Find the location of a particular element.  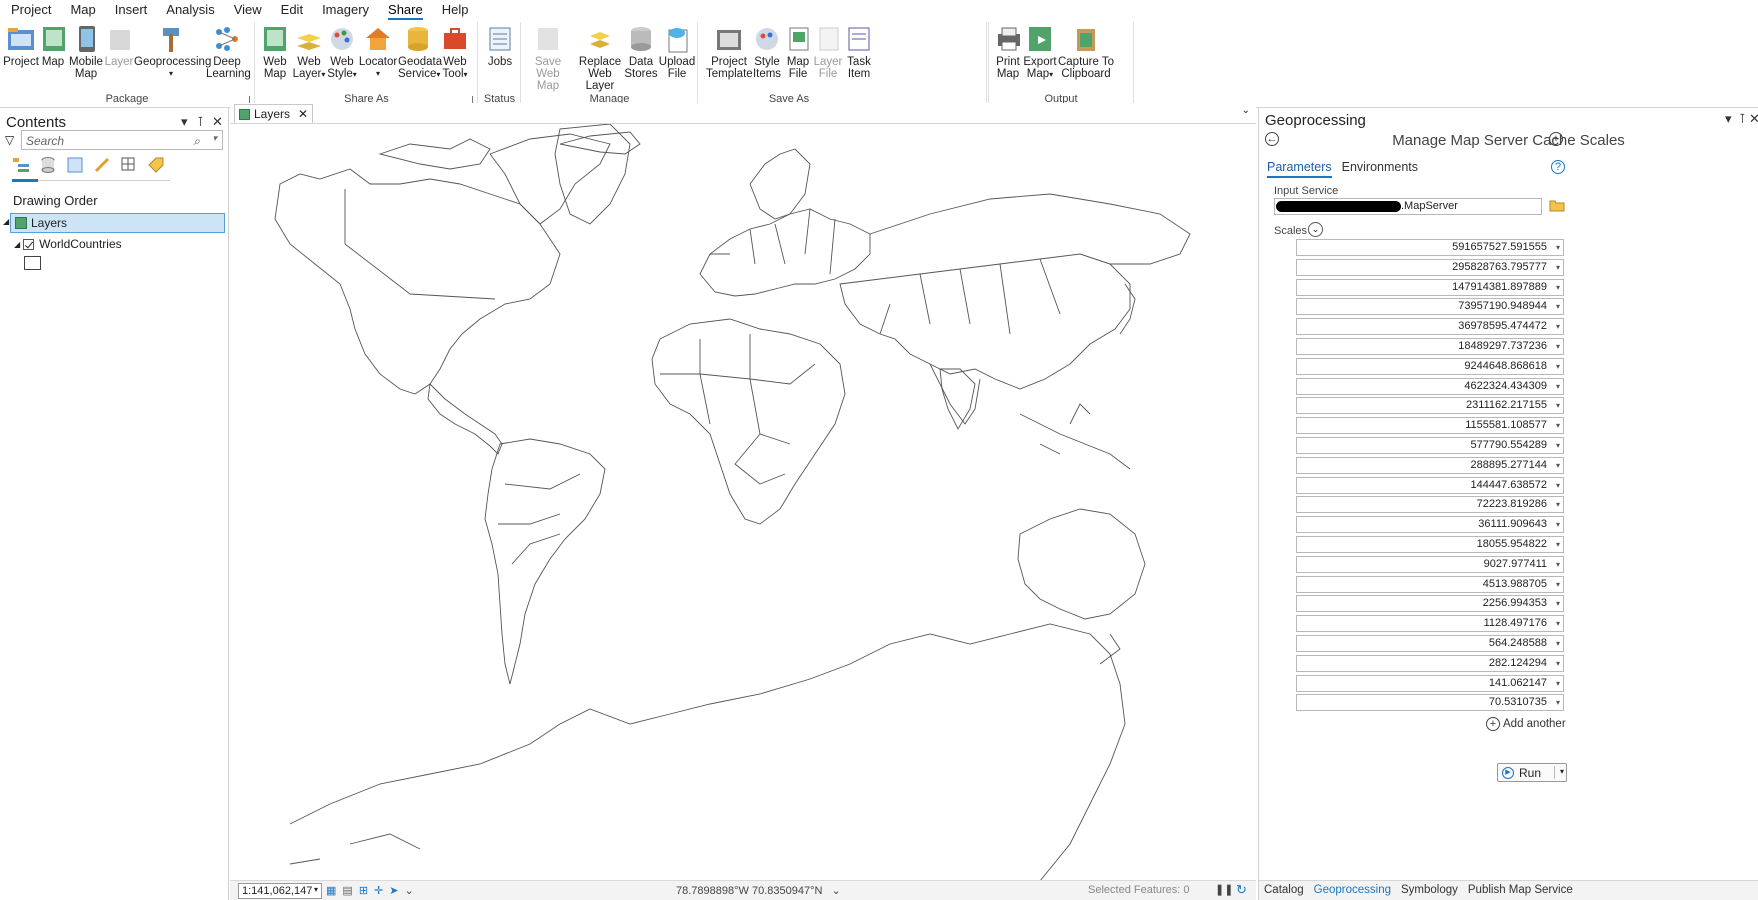

scale-value-field: 295828763.795777 ▾ is located at coordinates (1430, 267).